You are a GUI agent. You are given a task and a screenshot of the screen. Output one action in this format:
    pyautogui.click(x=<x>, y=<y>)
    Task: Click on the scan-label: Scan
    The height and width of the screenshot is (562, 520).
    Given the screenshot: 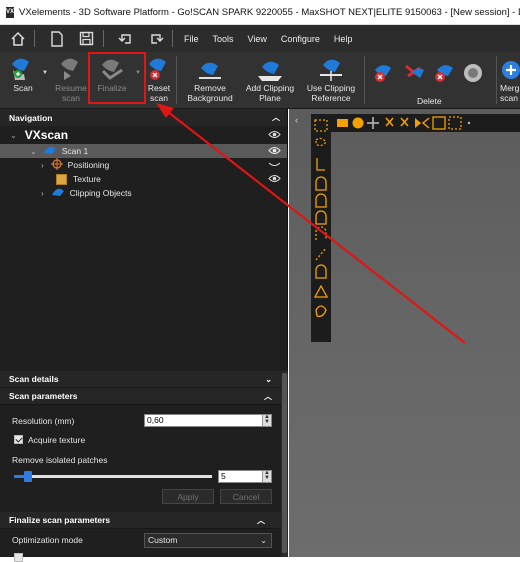 What is the action you would take?
    pyautogui.click(x=23, y=88)
    